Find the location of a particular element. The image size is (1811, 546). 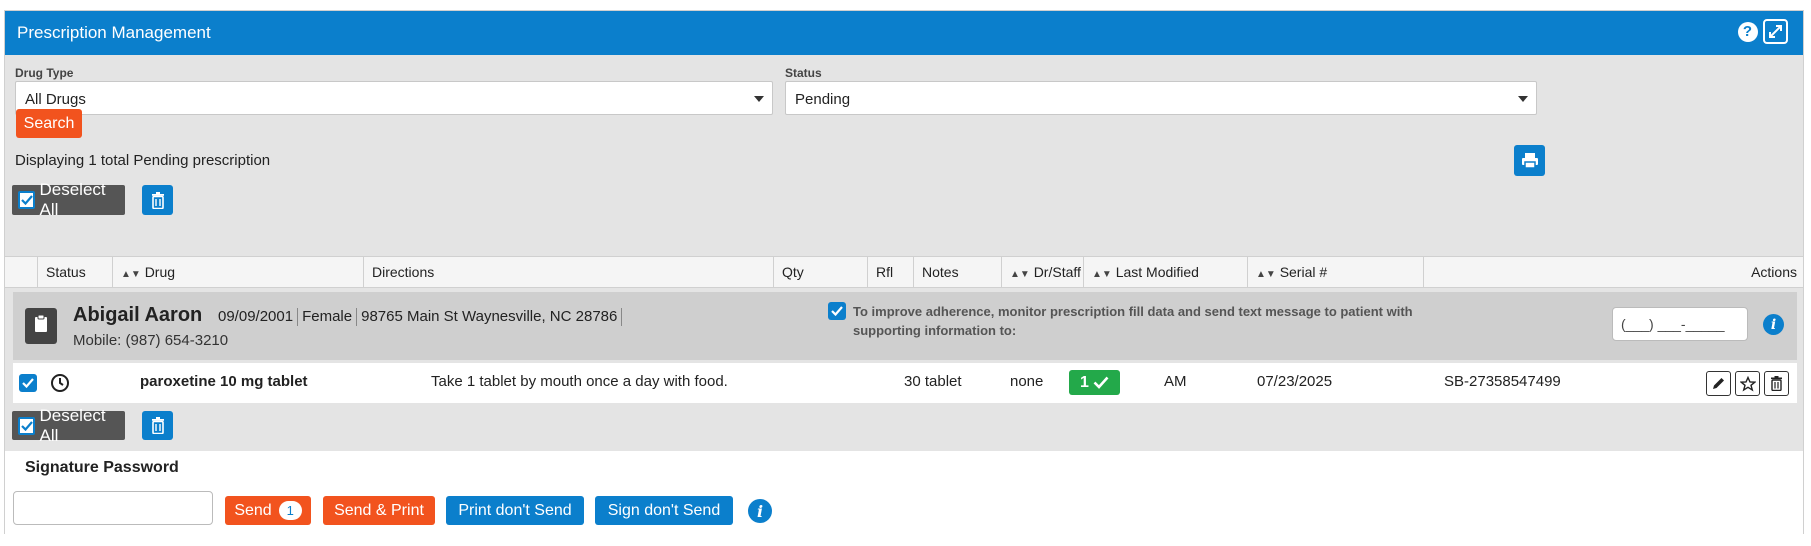

deselect-all-button-bottom: Deselect All is located at coordinates (68, 425).